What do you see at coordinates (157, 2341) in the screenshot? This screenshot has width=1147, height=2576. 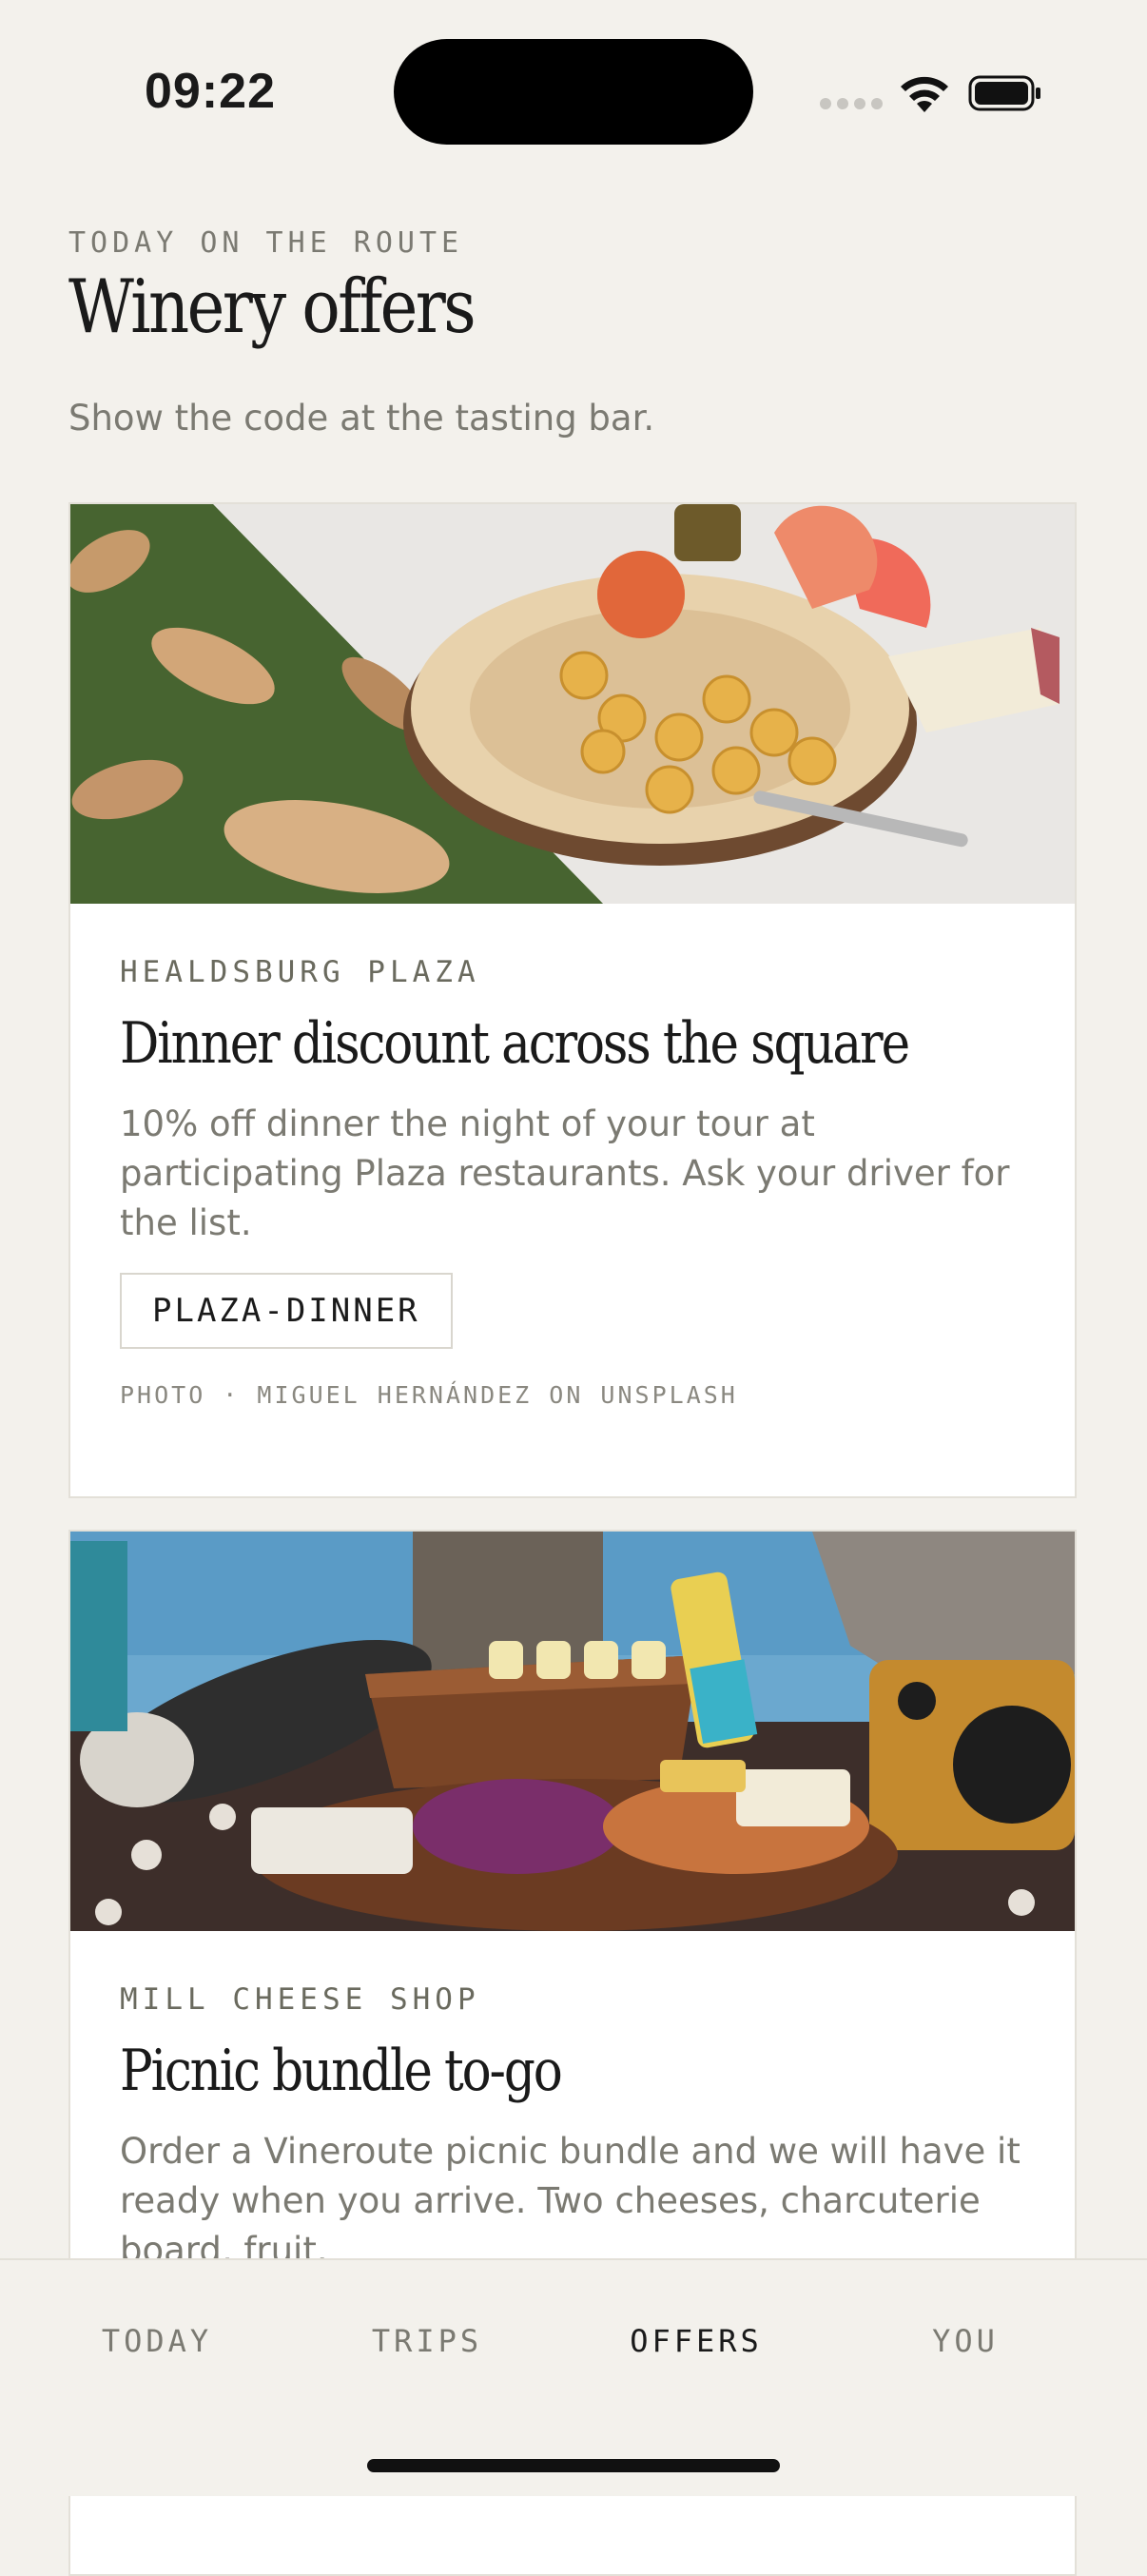 I see `tab-today: TODAY` at bounding box center [157, 2341].